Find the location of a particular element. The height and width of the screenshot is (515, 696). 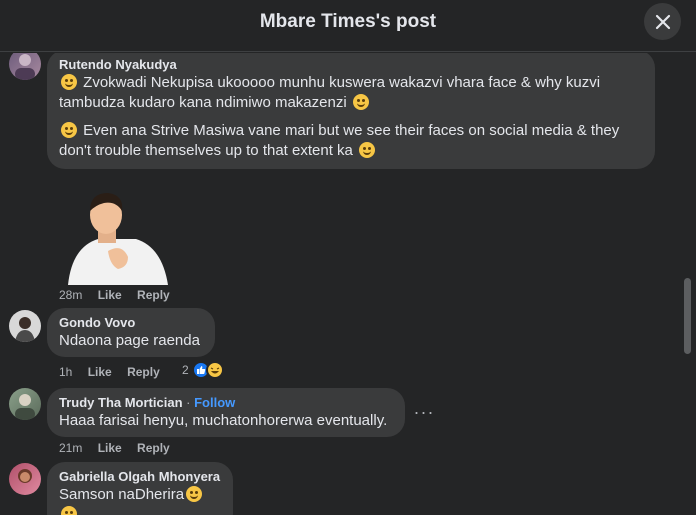

rolling-eyes-emoji-icon is located at coordinates (69, 82).